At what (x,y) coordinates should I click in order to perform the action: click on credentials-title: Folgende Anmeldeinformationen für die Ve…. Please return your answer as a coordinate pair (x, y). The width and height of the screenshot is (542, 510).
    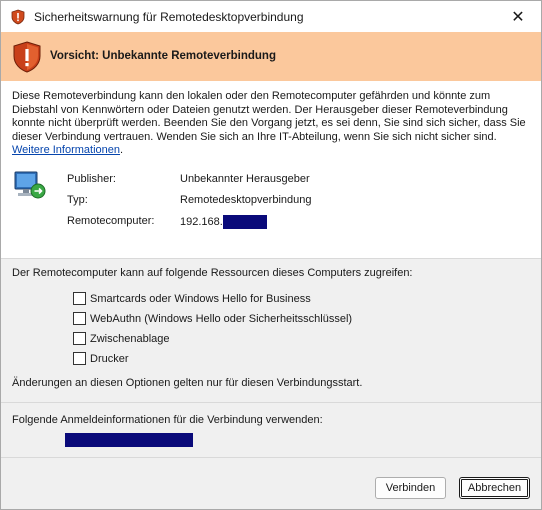
    Looking at the image, I should click on (167, 420).